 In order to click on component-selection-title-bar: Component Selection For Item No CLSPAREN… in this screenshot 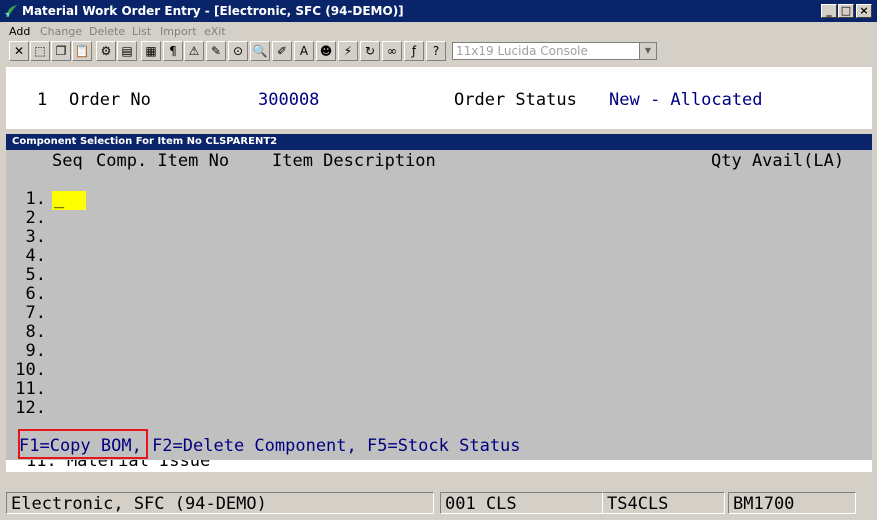, I will do `click(439, 142)`.